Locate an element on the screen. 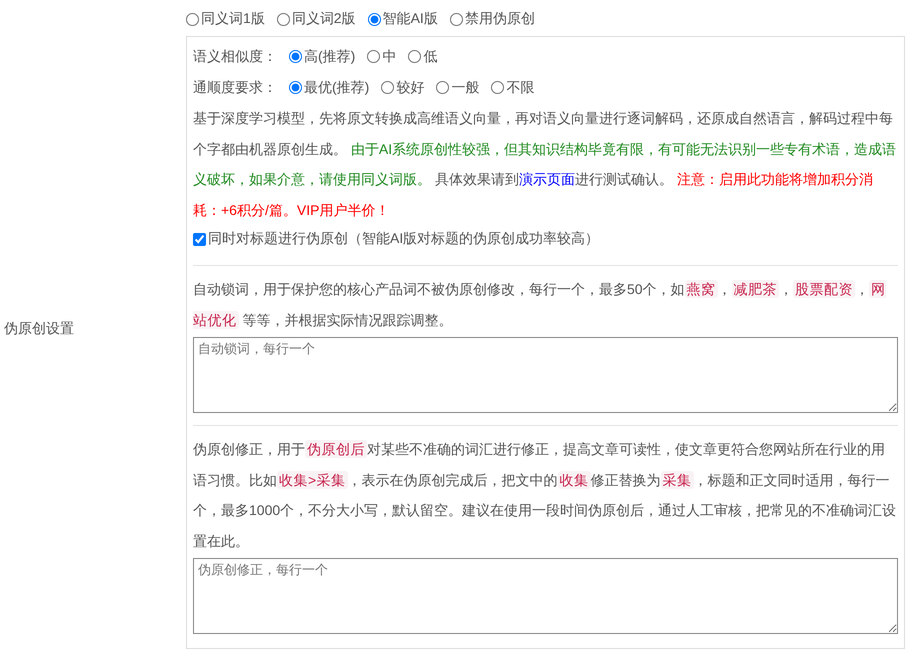  radio-option: 最优(推荐) is located at coordinates (329, 87).